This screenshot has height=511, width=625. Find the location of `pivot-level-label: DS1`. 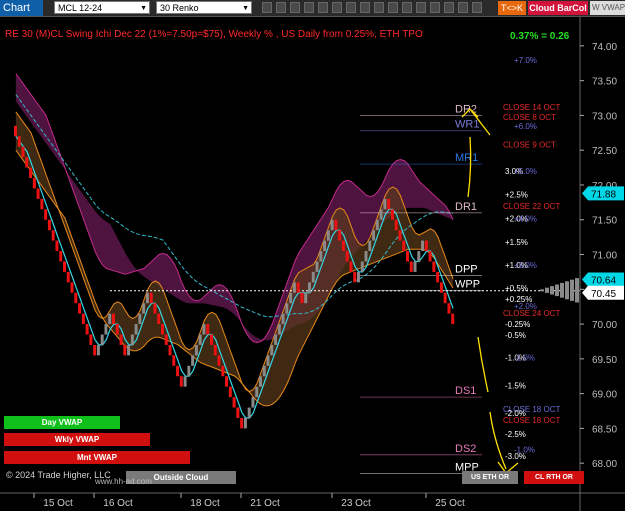

pivot-level-label: DS1 is located at coordinates (465, 391).